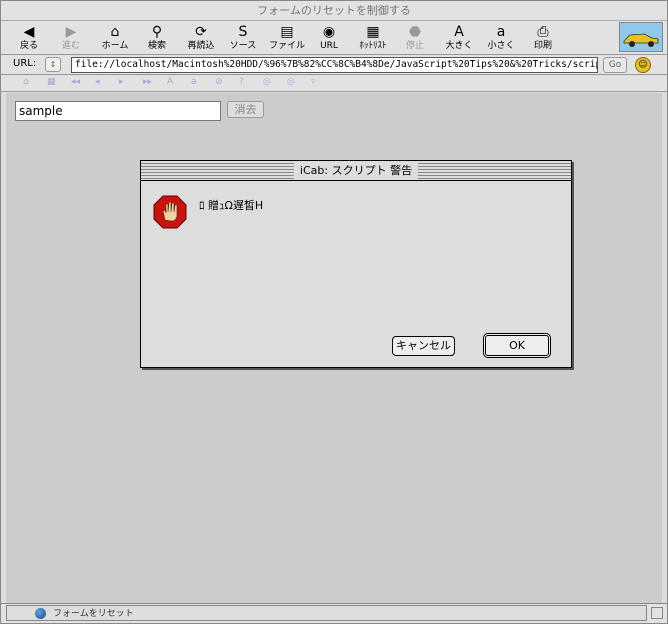  Describe the element at coordinates (245, 109) in the screenshot. I see `reset-button: 消去` at that location.